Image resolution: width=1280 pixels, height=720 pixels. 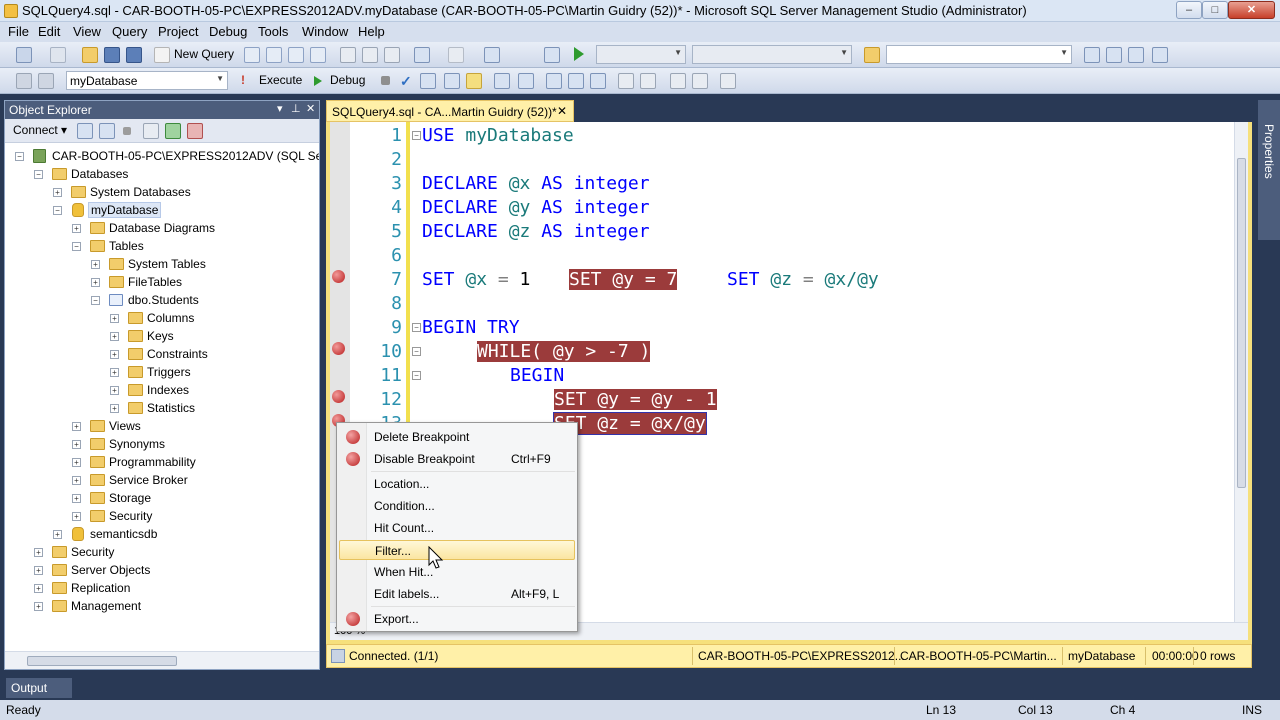 I want to click on scroll-thumb, so click(x=1241, y=323).